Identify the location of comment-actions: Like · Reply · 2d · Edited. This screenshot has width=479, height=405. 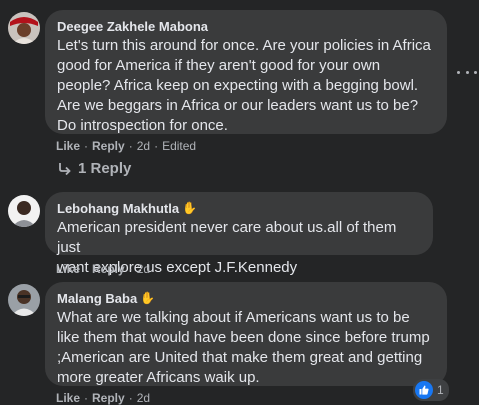
(126, 146).